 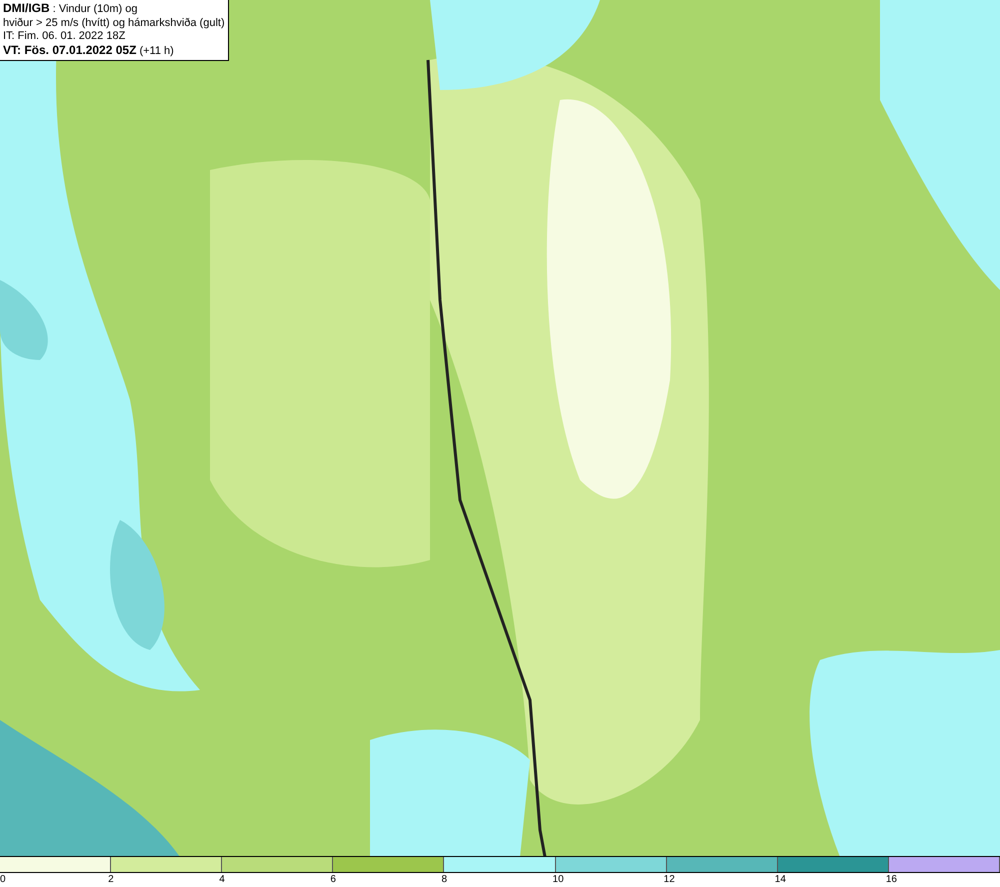 I want to click on tick-label: 2, so click(x=111, y=880).